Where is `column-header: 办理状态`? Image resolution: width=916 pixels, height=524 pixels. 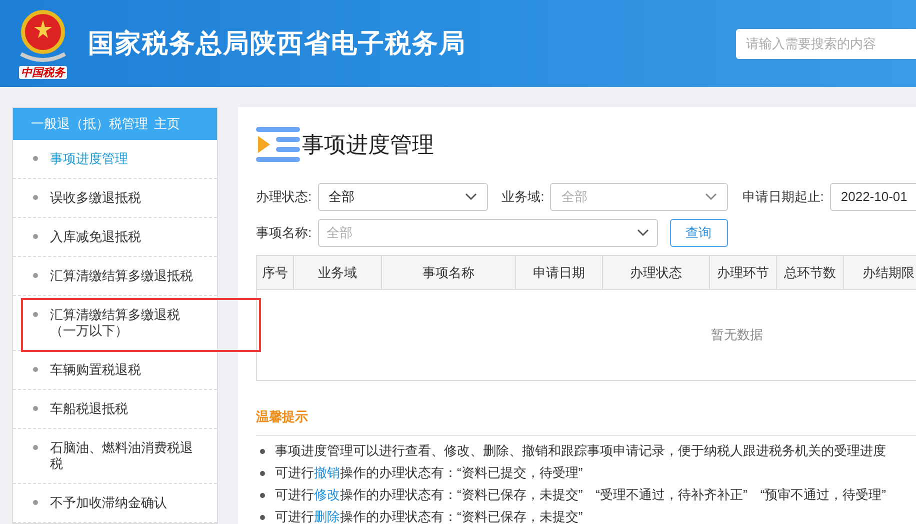 column-header: 办理状态 is located at coordinates (656, 272).